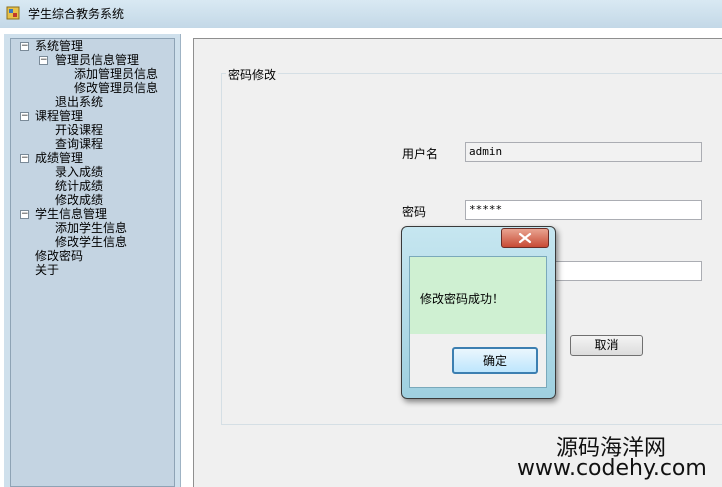 The image size is (722, 487). What do you see at coordinates (24, 158) in the screenshot?
I see `tree-toggle-grade-management: −` at bounding box center [24, 158].